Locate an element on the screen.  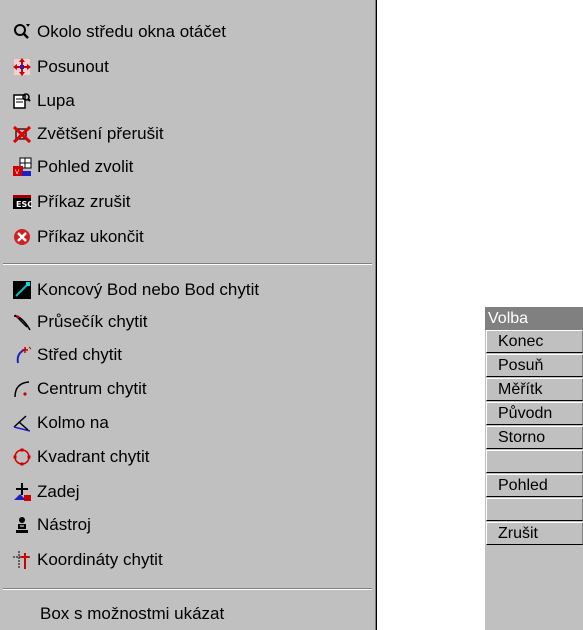
menu-item-end-command: Příkaz ukončit is located at coordinates (78, 237).